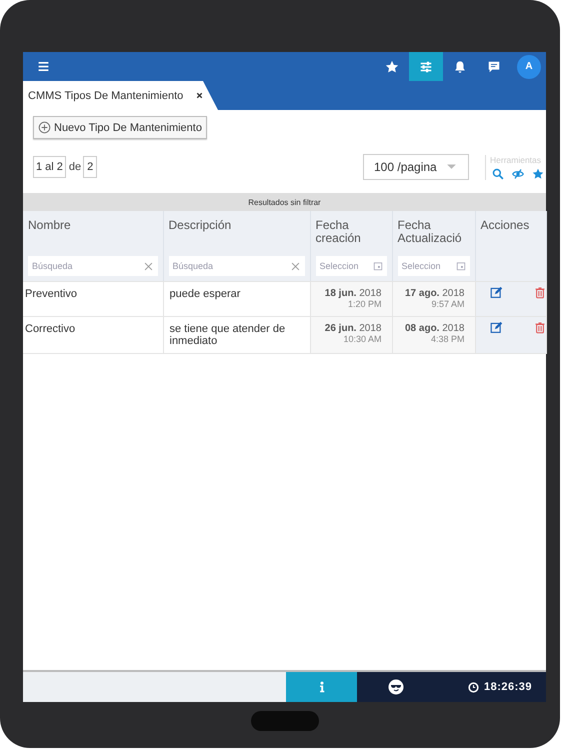 The image size is (569, 750). I want to click on eye-slash-icon, so click(518, 174).